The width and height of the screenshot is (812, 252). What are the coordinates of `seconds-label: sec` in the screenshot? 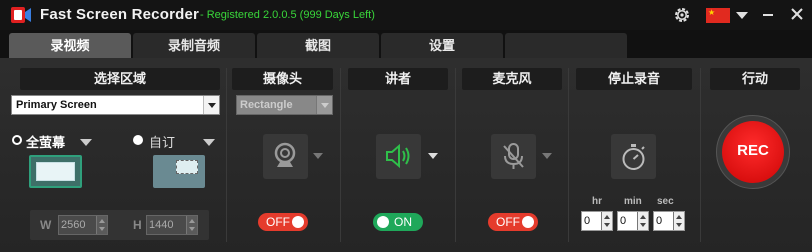 It's located at (665, 201).